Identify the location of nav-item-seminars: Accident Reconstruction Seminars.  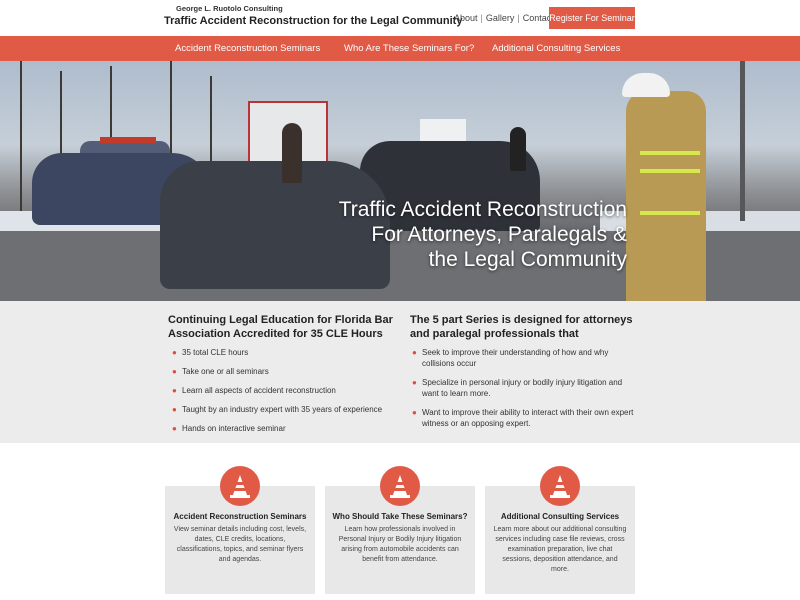
(247, 48).